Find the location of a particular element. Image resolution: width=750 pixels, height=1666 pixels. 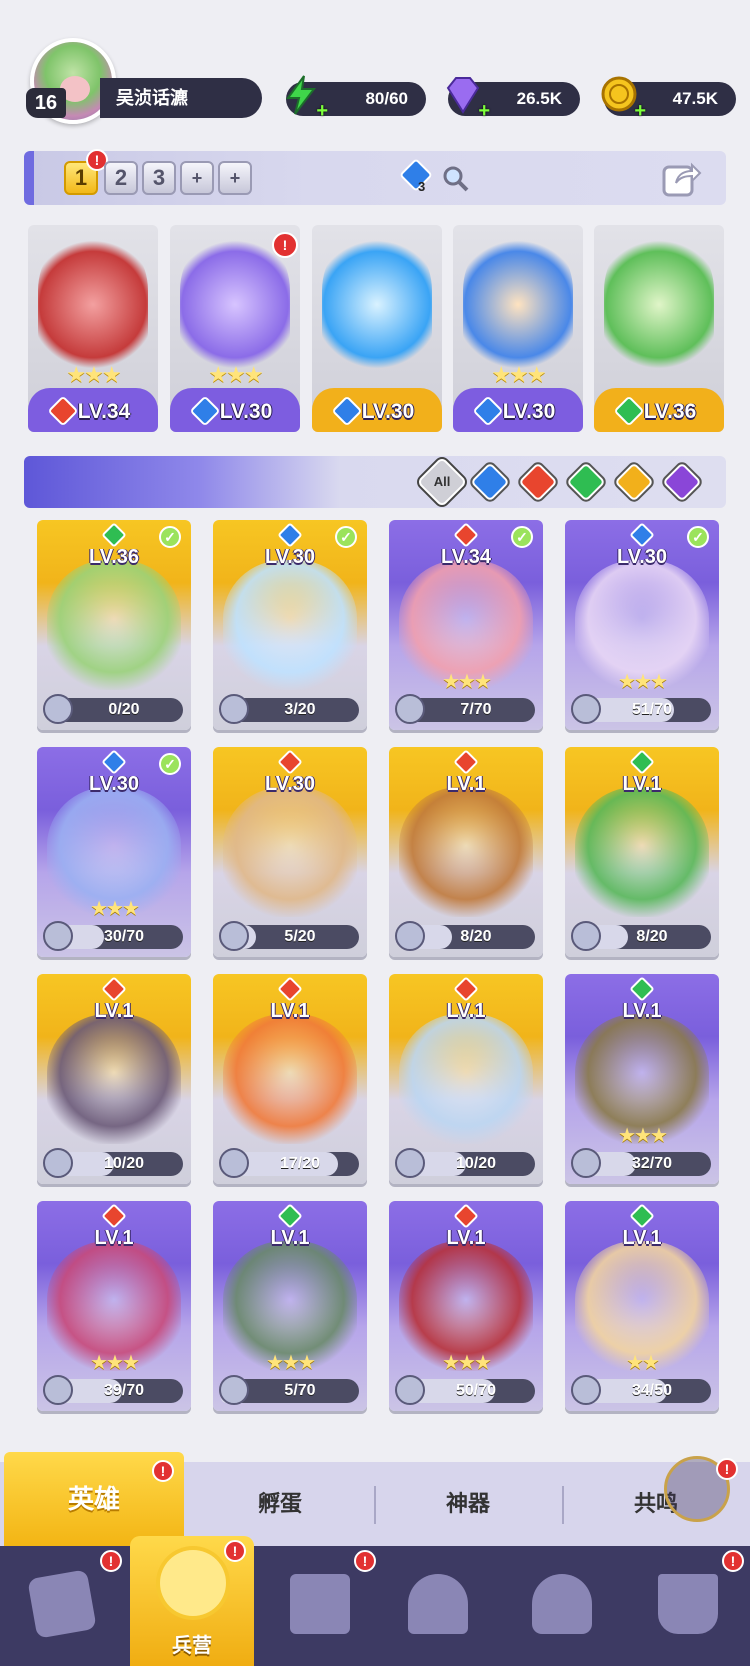

hero-card: LV.1 ★★★ 39/70 is located at coordinates (114, 1306).